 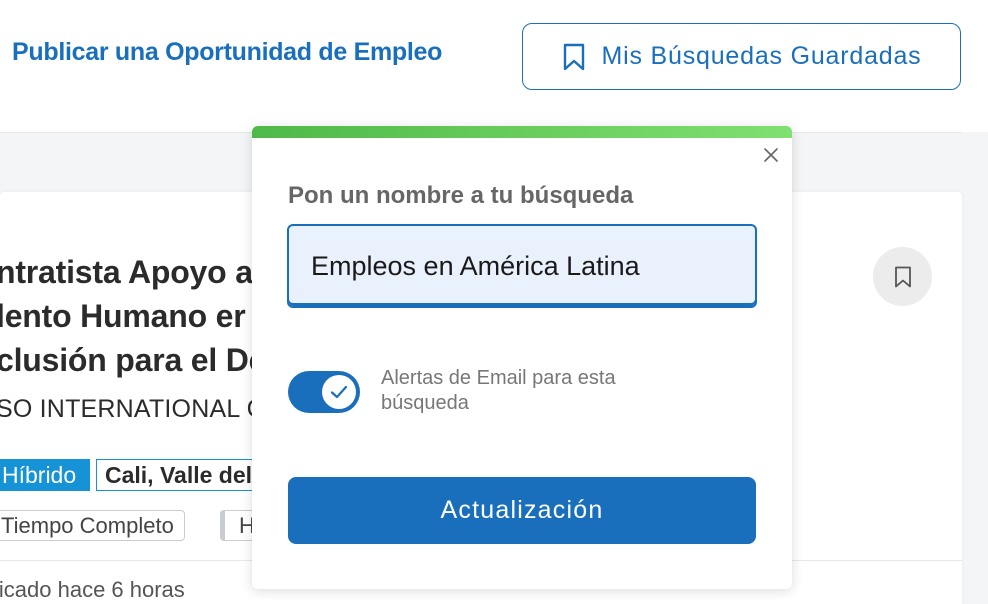 I want to click on search-name-label: Pon un nombre a tu búsqueda, so click(x=461, y=195).